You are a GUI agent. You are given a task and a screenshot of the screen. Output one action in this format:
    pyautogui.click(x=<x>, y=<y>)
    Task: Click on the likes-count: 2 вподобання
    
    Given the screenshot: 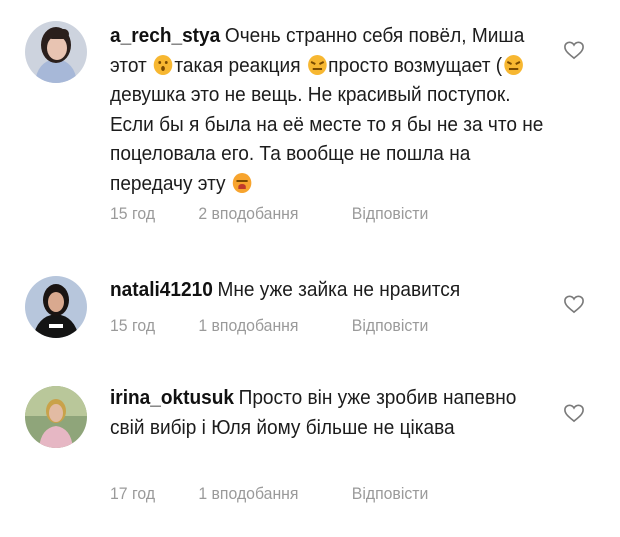 What is the action you would take?
    pyautogui.click(x=274, y=214)
    